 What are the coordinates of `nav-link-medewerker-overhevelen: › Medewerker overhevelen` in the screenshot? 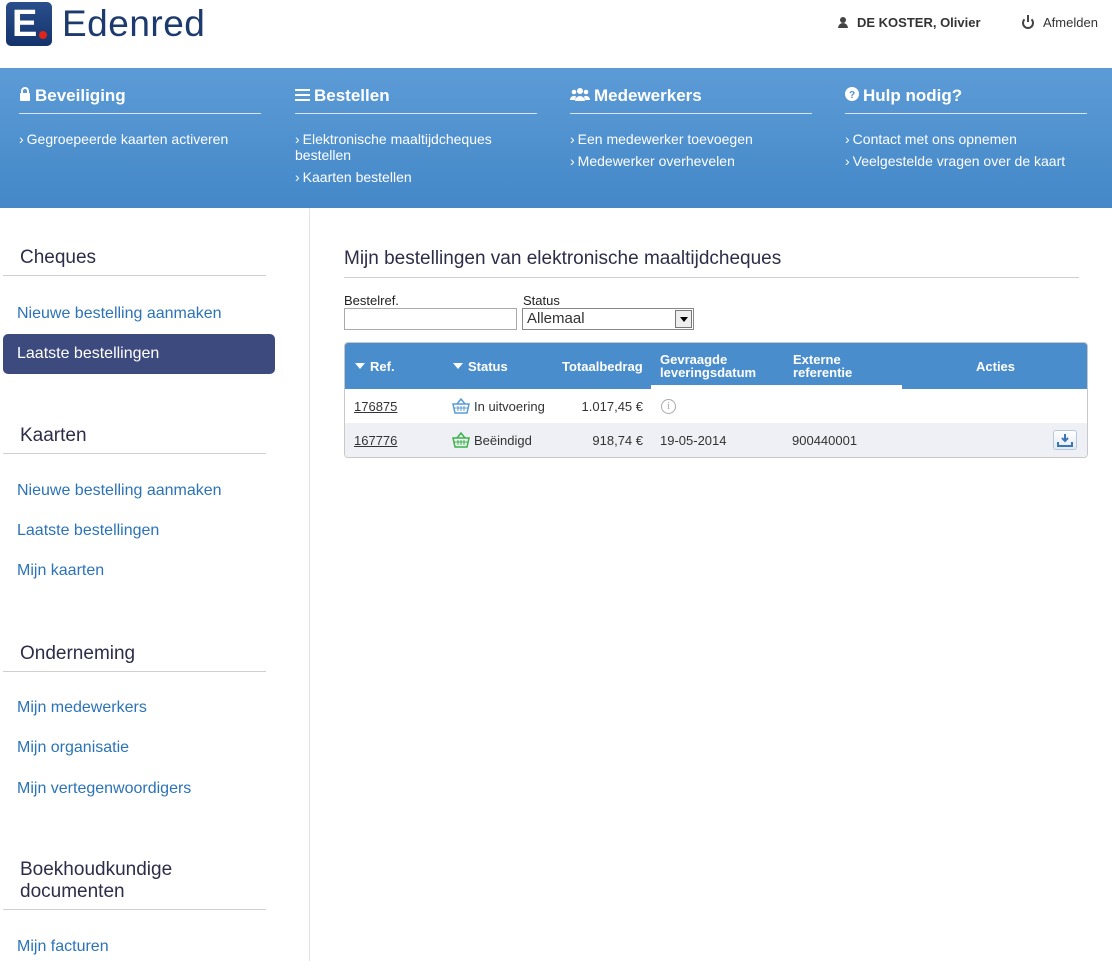 It's located at (691, 161).